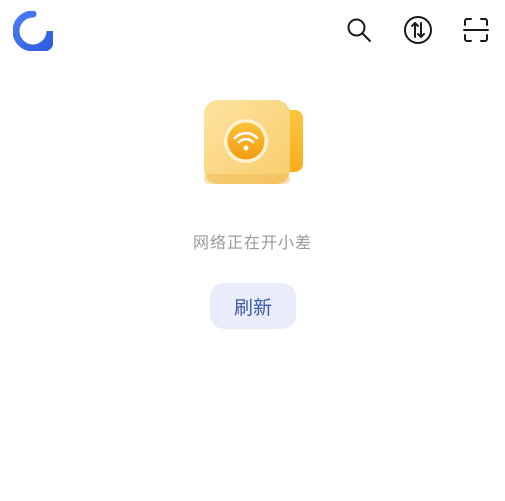 This screenshot has height=501, width=505. What do you see at coordinates (252, 31) in the screenshot?
I see `top-bar` at bounding box center [252, 31].